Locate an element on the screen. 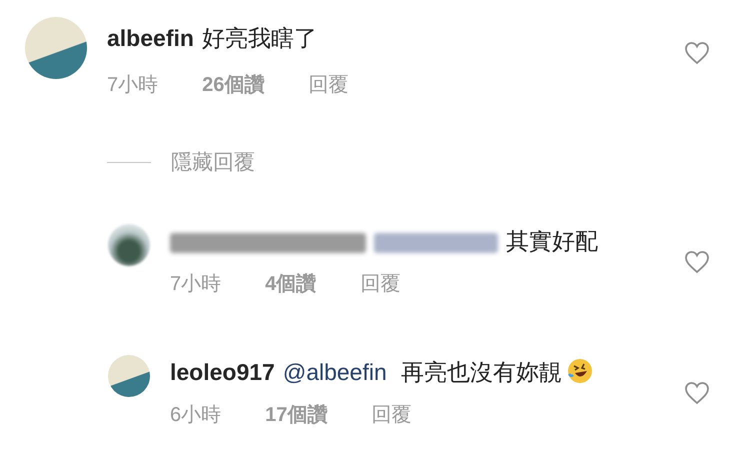 This screenshot has height=454, width=750. avatar-photo is located at coordinates (129, 376).